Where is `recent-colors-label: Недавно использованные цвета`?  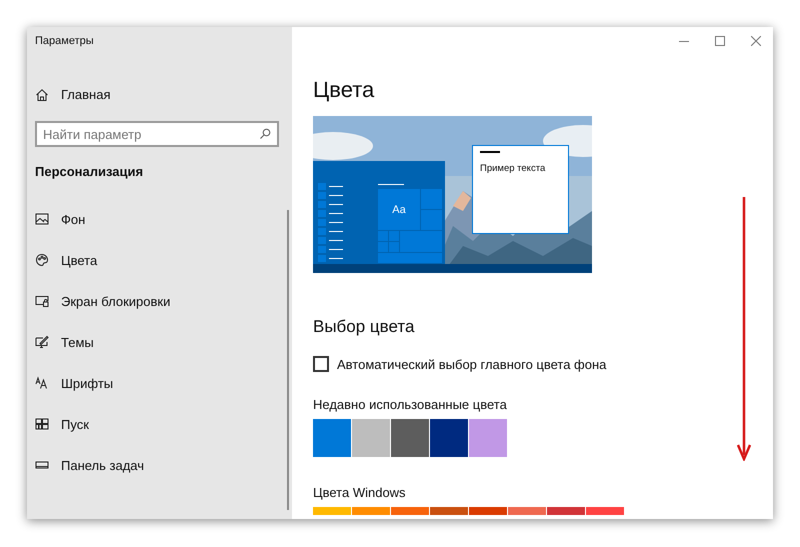
recent-colors-label: Недавно использованные цвета is located at coordinates (410, 404).